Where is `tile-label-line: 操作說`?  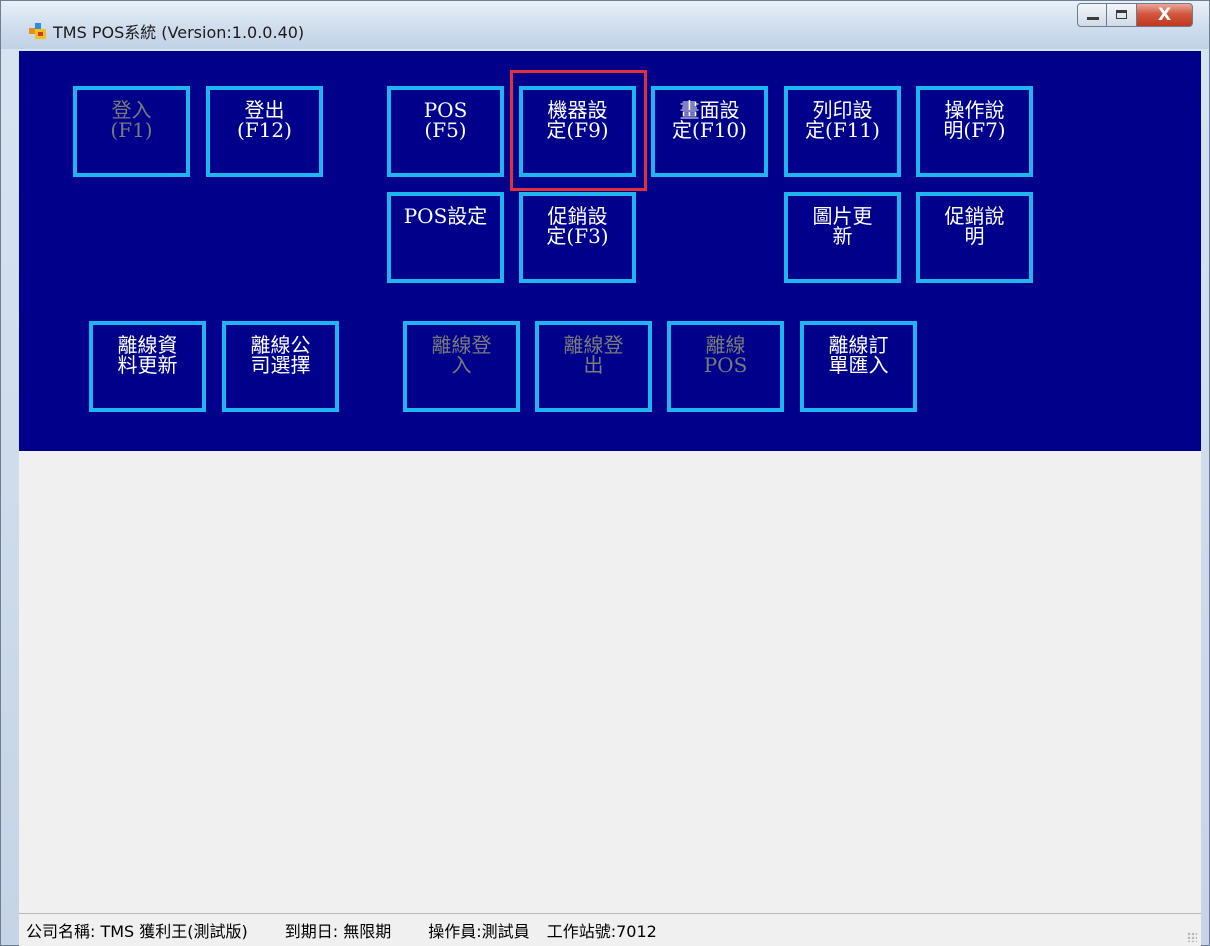 tile-label-line: 操作說 is located at coordinates (974, 110).